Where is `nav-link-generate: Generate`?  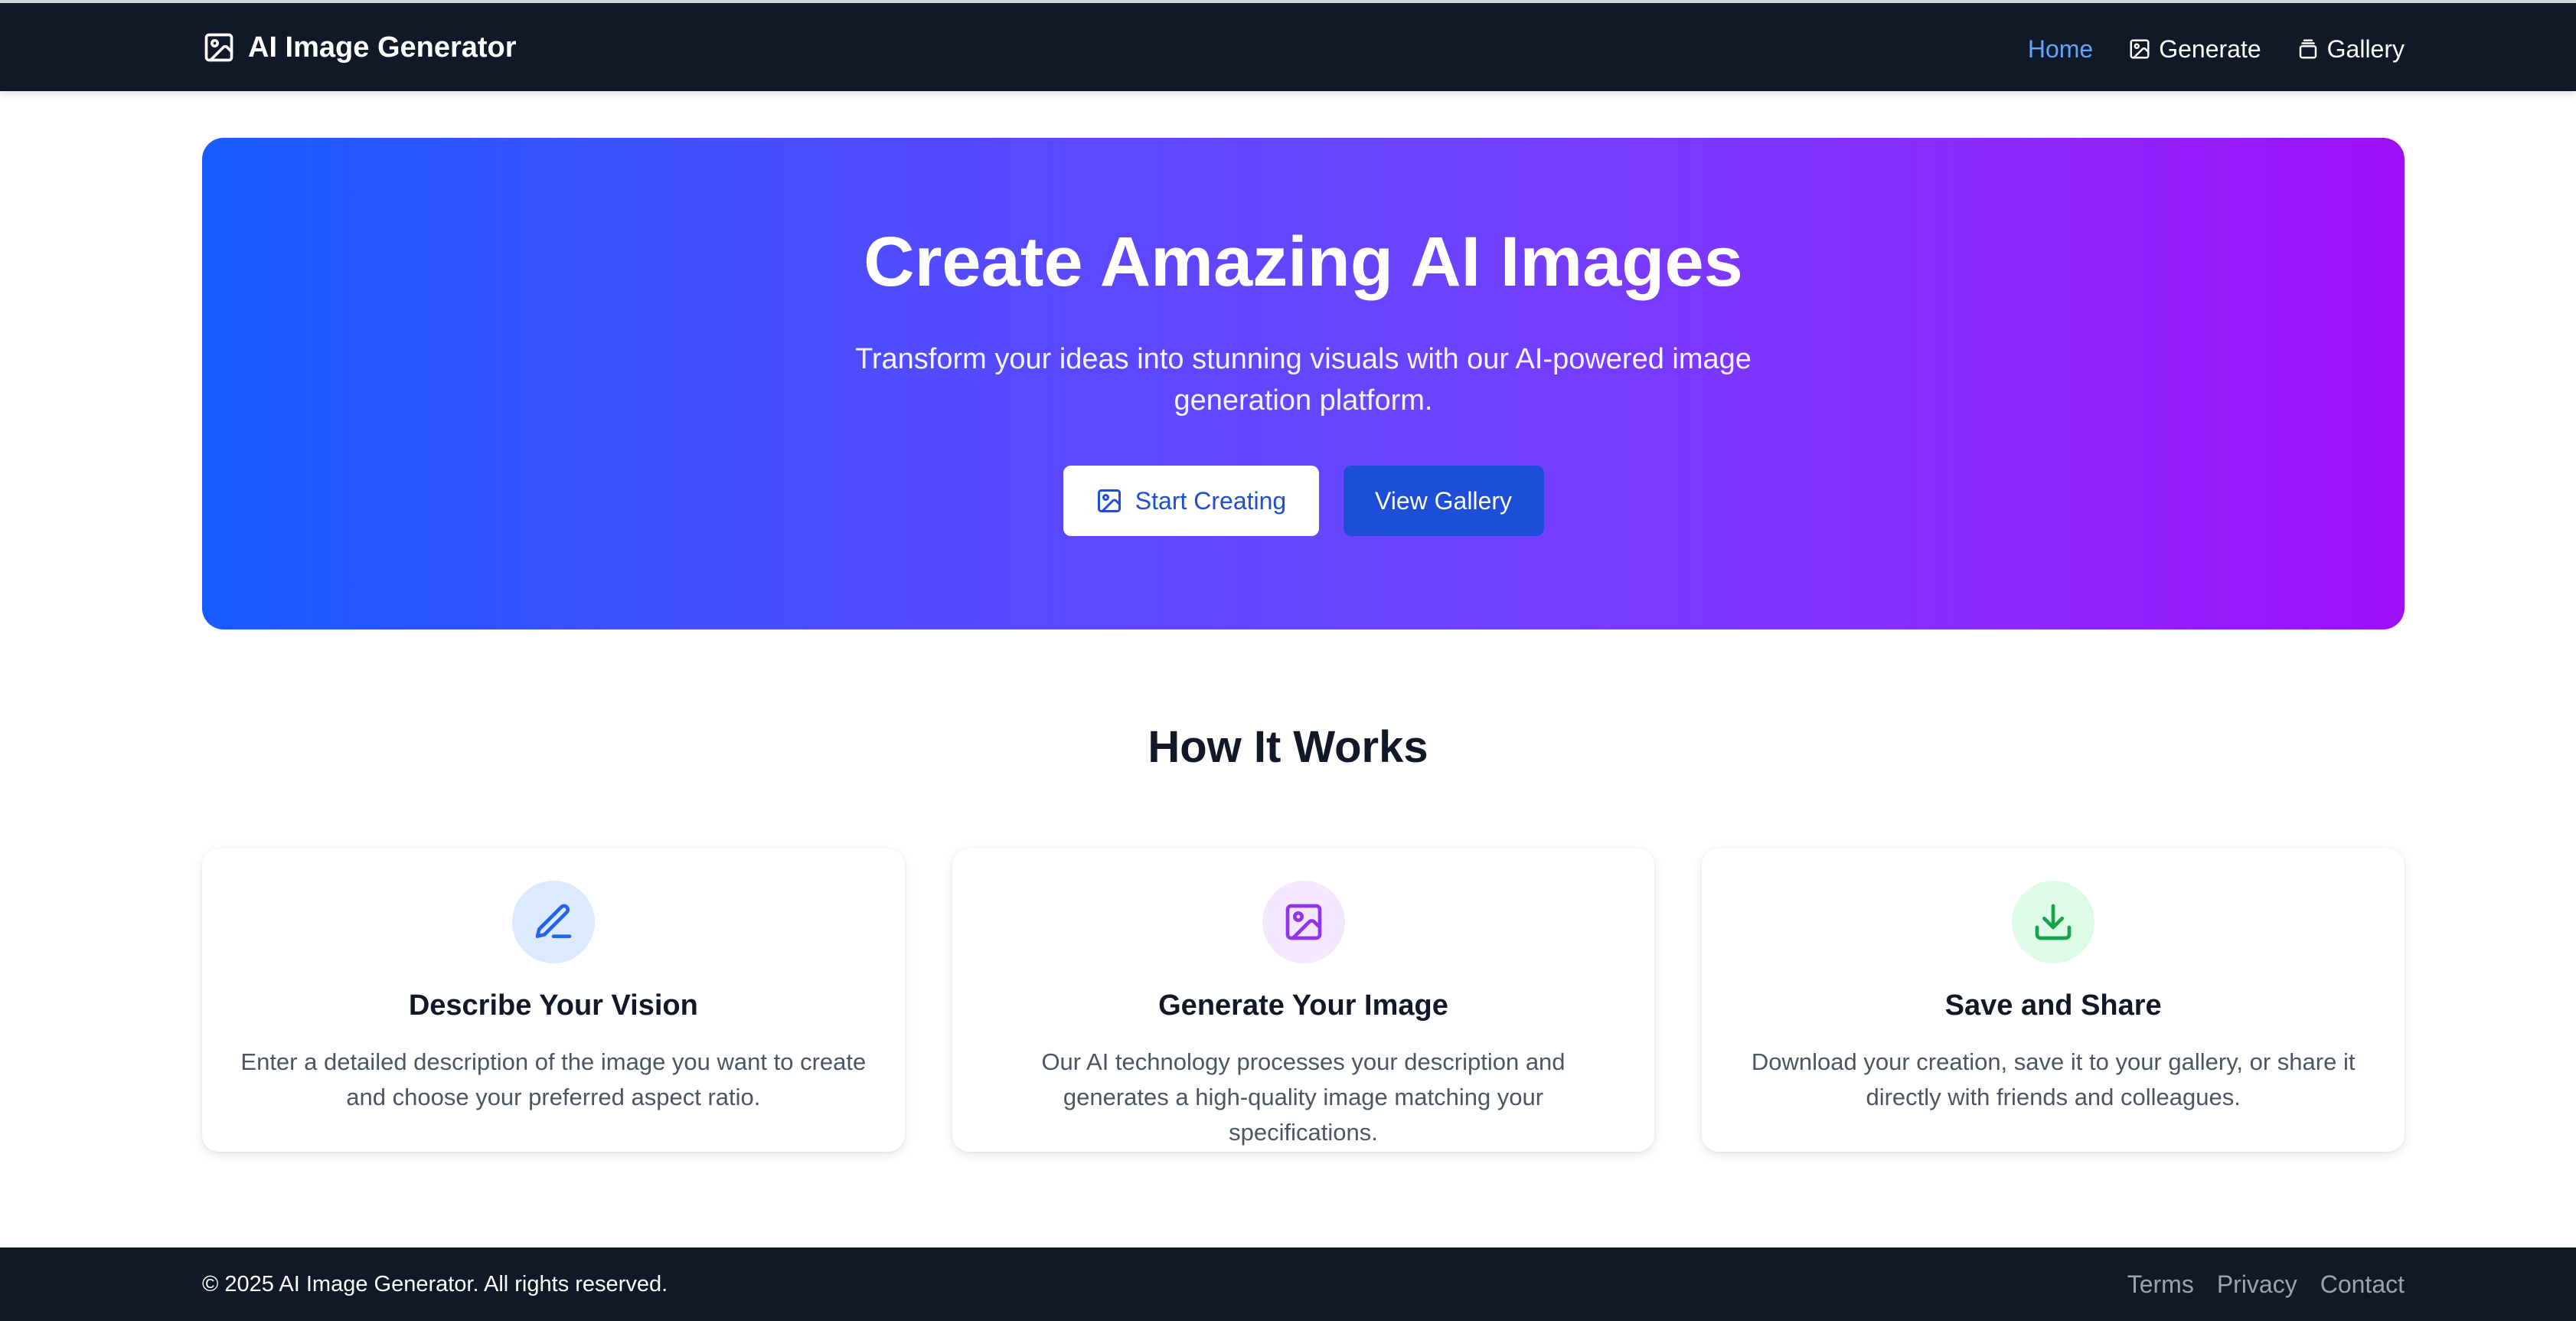 nav-link-generate: Generate is located at coordinates (2194, 50).